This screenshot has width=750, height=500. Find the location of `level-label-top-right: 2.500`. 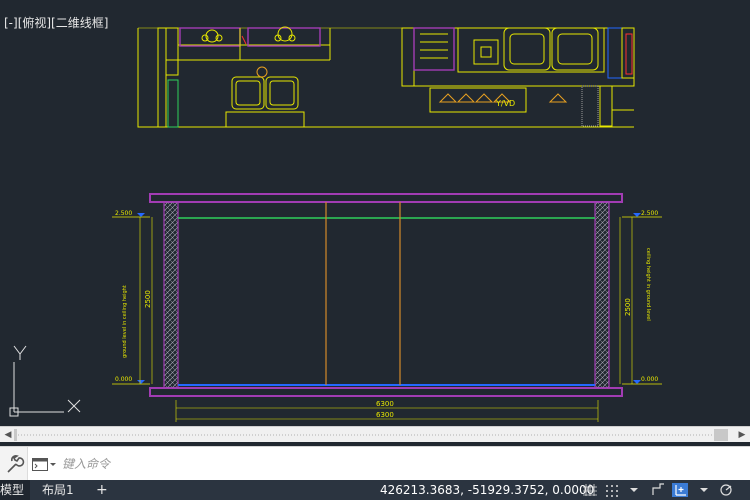

level-label-top-right: 2.500 is located at coordinates (649, 213).